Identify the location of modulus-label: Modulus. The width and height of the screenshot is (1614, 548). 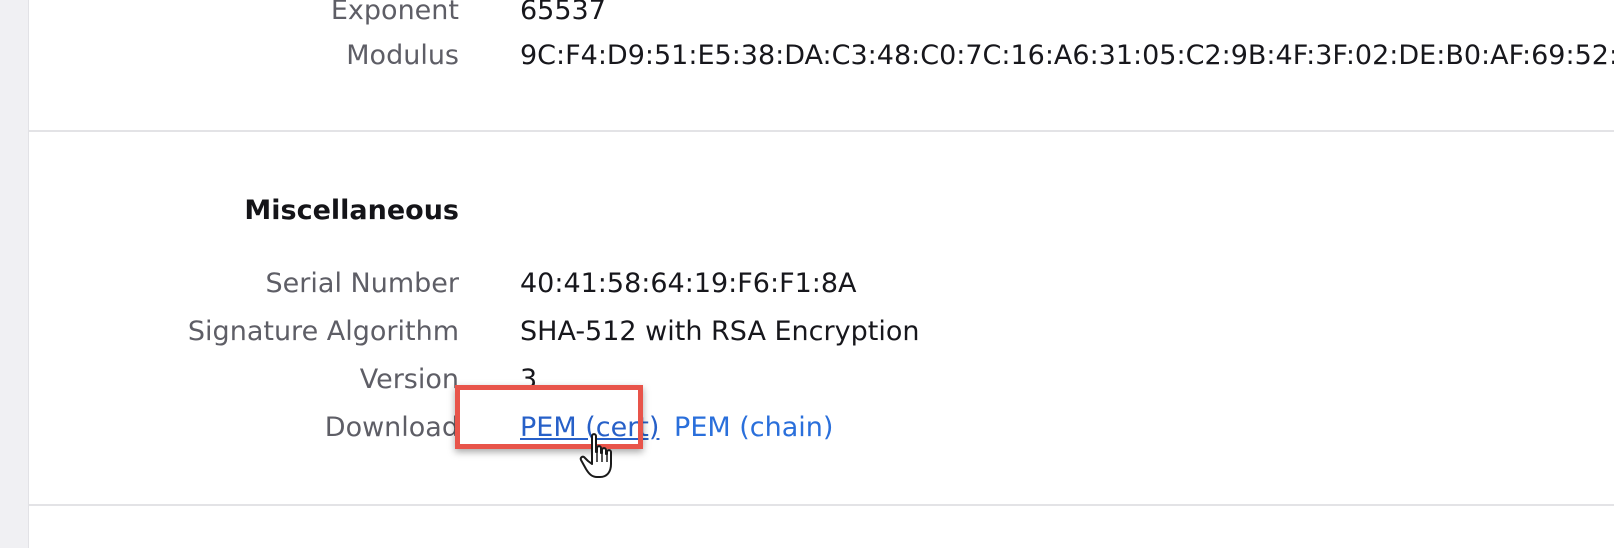
(402, 55).